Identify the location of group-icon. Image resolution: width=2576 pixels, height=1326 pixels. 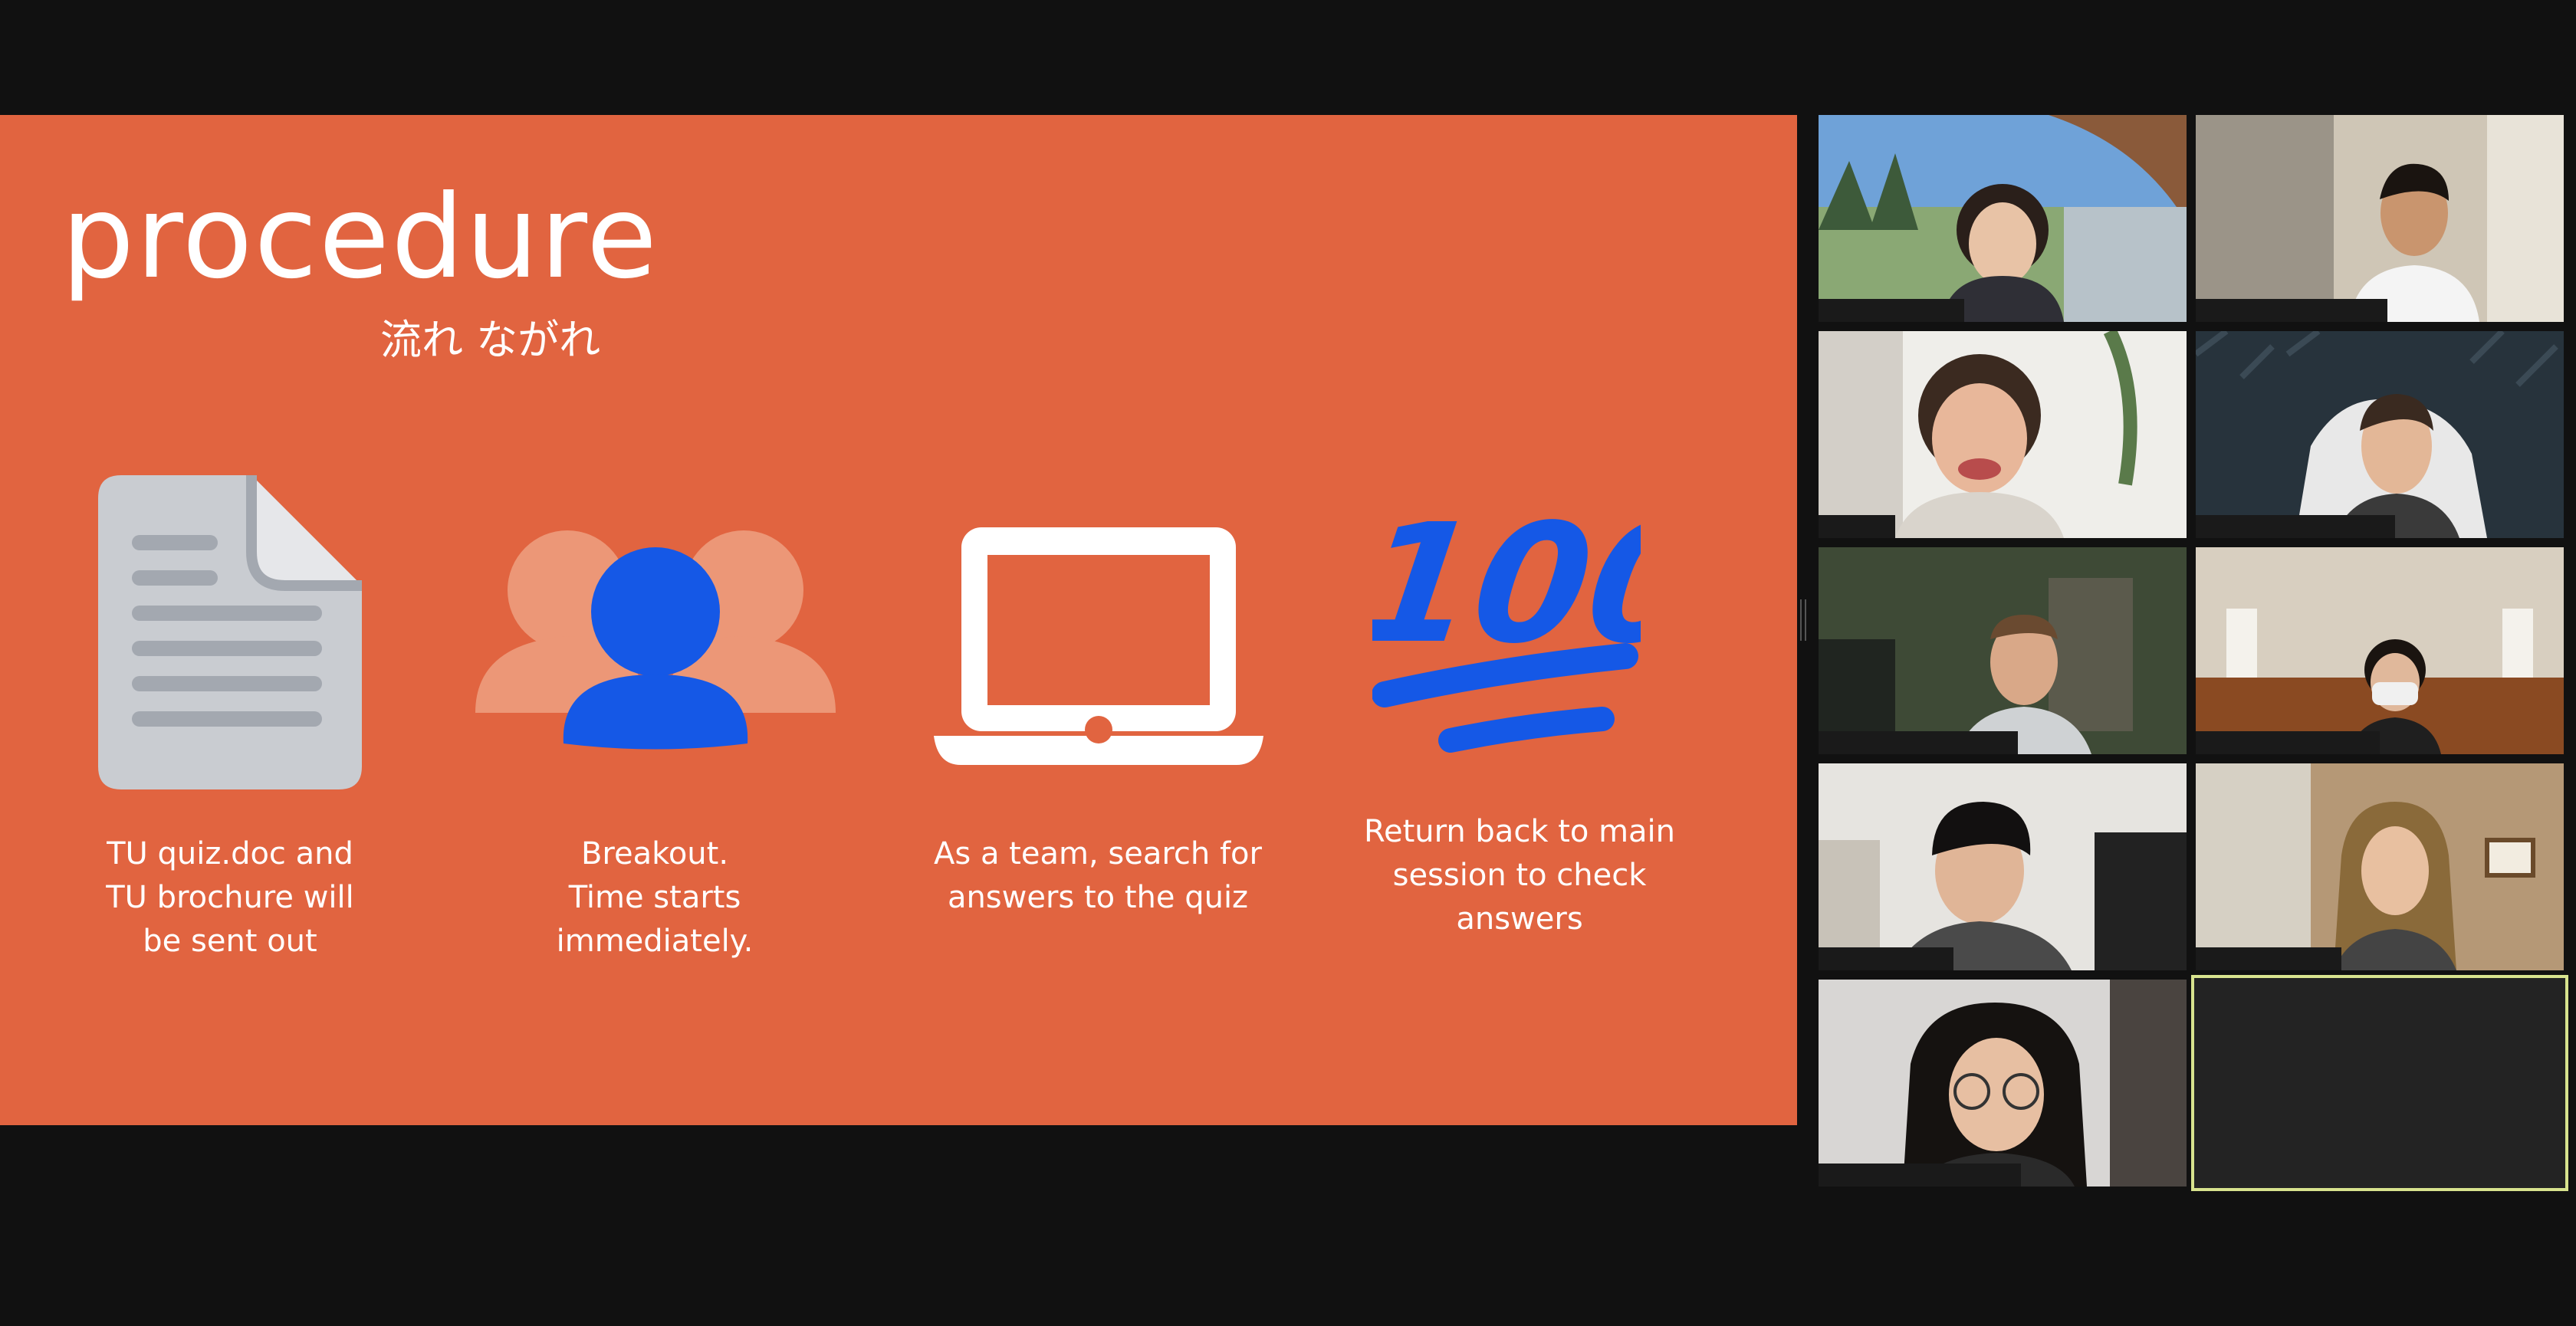
(655, 637).